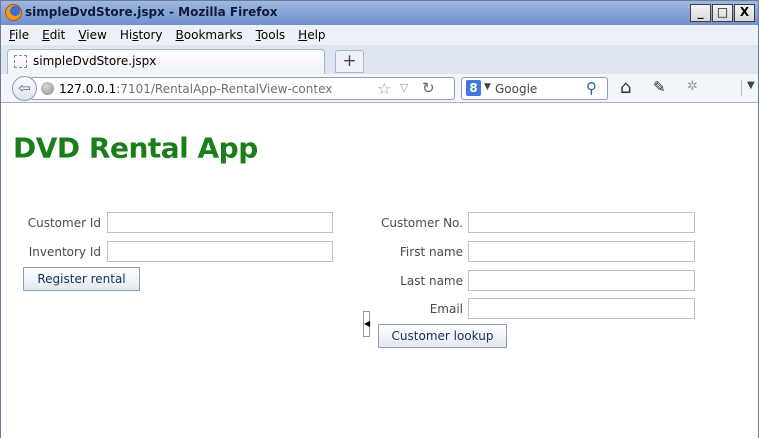  I want to click on tab-simpledvdstore: simpleDvdStore.jspx, so click(166, 61).